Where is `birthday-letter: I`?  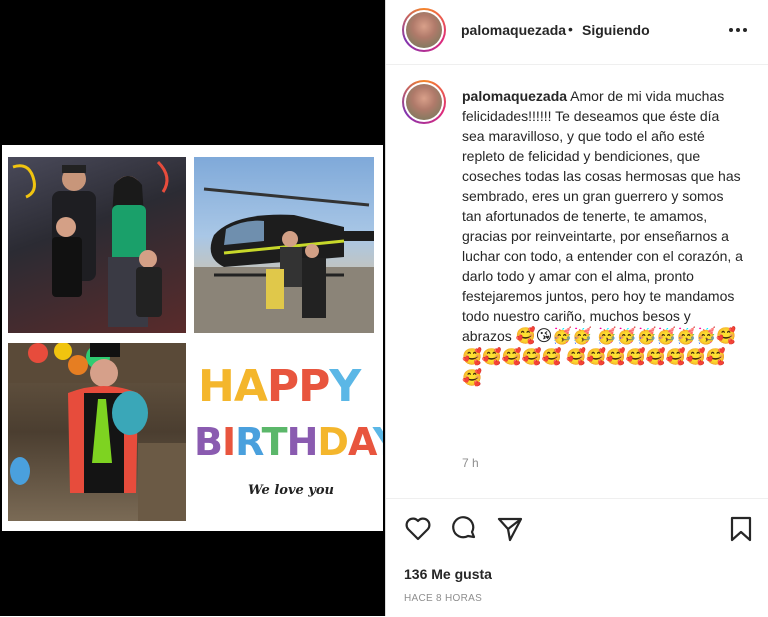
birthday-letter: I is located at coordinates (228, 442).